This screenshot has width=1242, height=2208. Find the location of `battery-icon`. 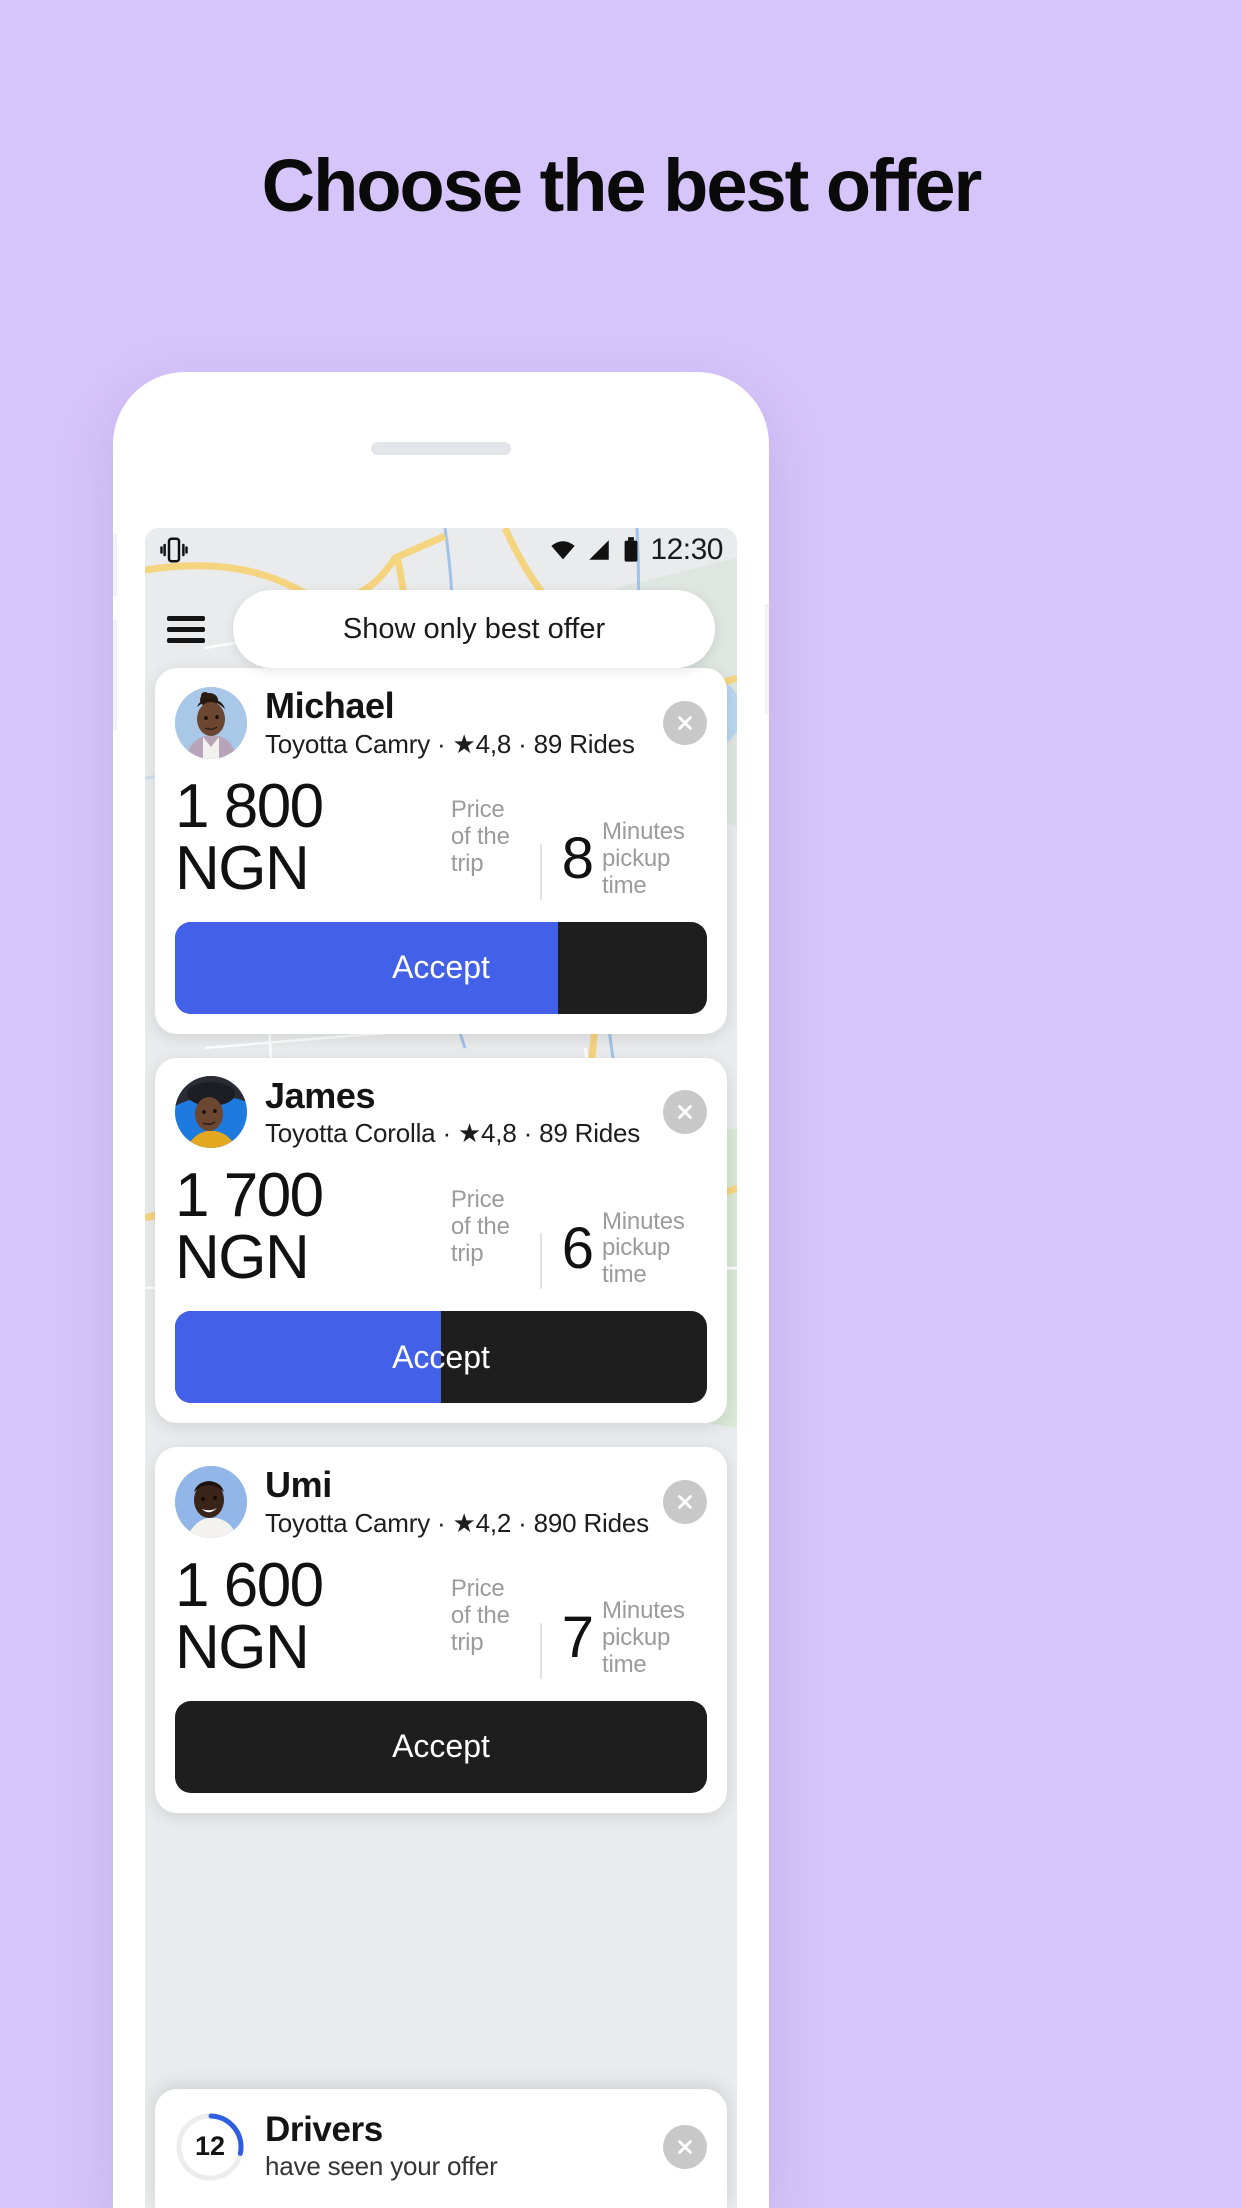

battery-icon is located at coordinates (631, 549).